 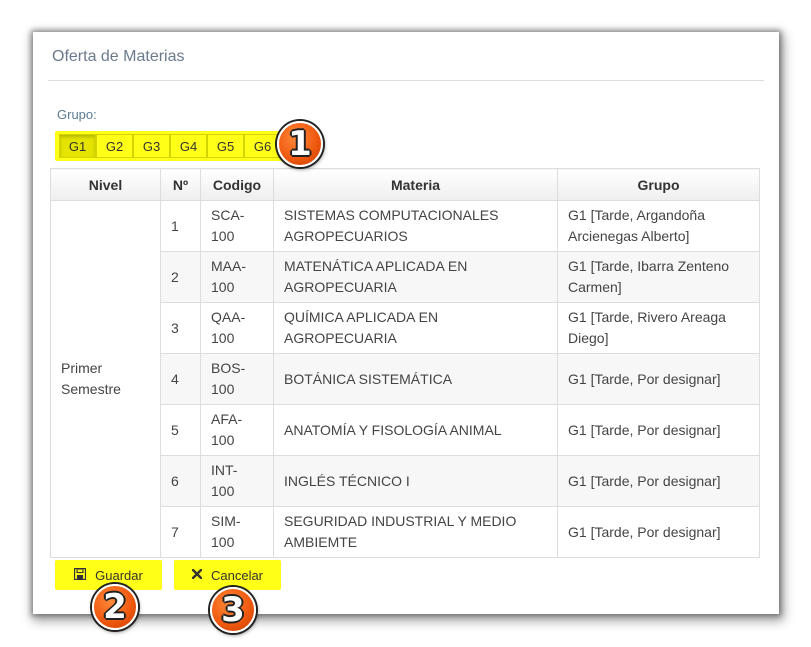 What do you see at coordinates (151, 146) in the screenshot?
I see `group-button-g3: G3` at bounding box center [151, 146].